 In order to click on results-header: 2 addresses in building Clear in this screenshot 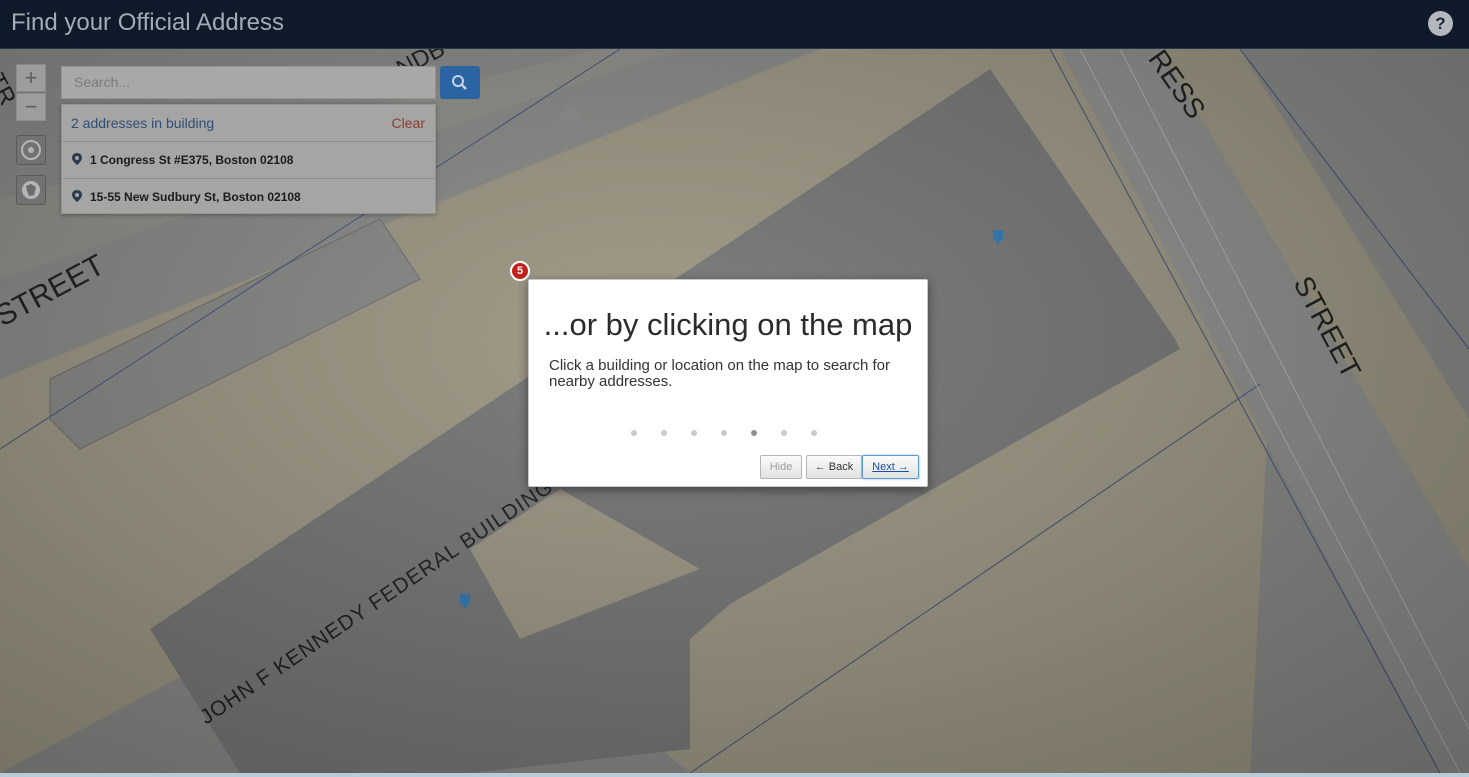, I will do `click(248, 123)`.